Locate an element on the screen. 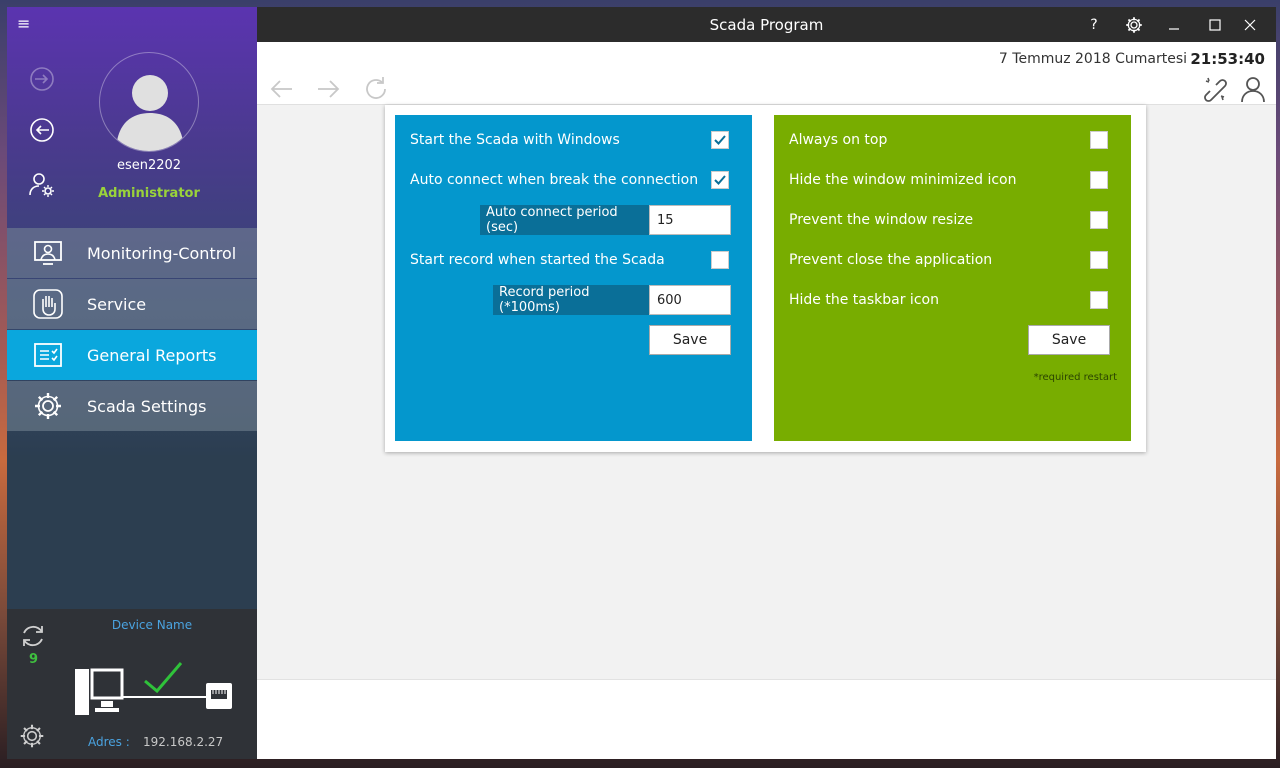 The height and width of the screenshot is (768, 1280). auto-connect-label: Auto connect when break the connection is located at coordinates (554, 180).